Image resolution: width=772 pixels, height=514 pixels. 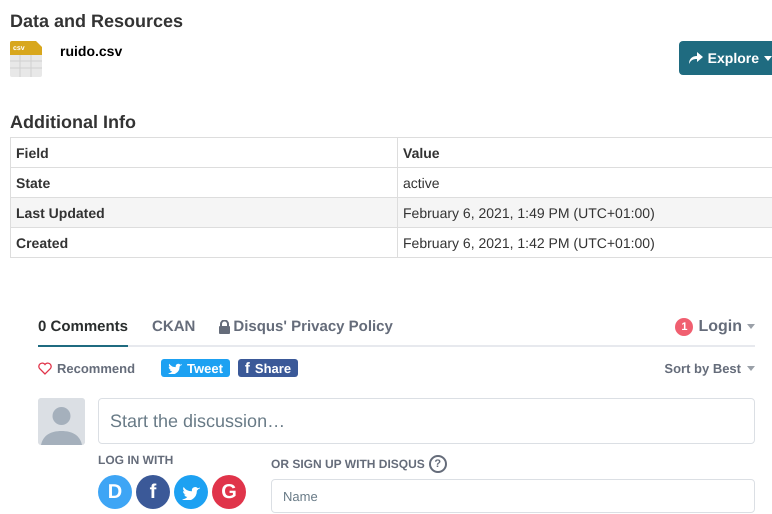 I want to click on help-icon: ?, so click(x=437, y=464).